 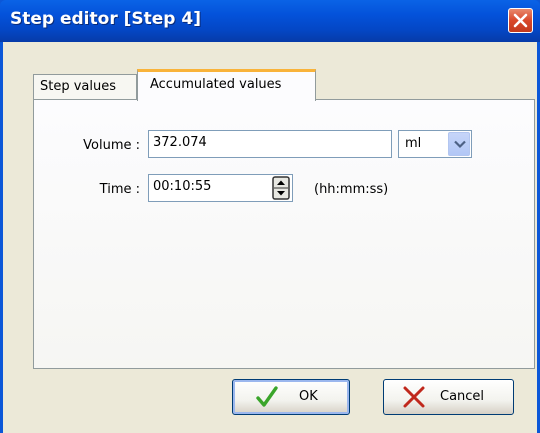 I want to click on tab-label: Accumulated values, so click(x=216, y=84).